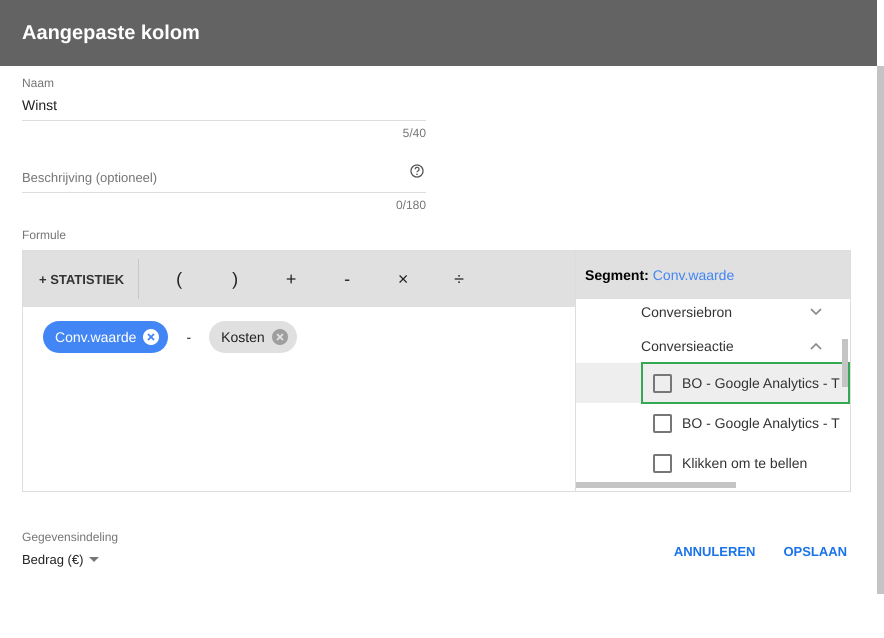 This screenshot has width=884, height=638. Describe the element at coordinates (686, 312) in the screenshot. I see `group-label: Conversiebron` at that location.